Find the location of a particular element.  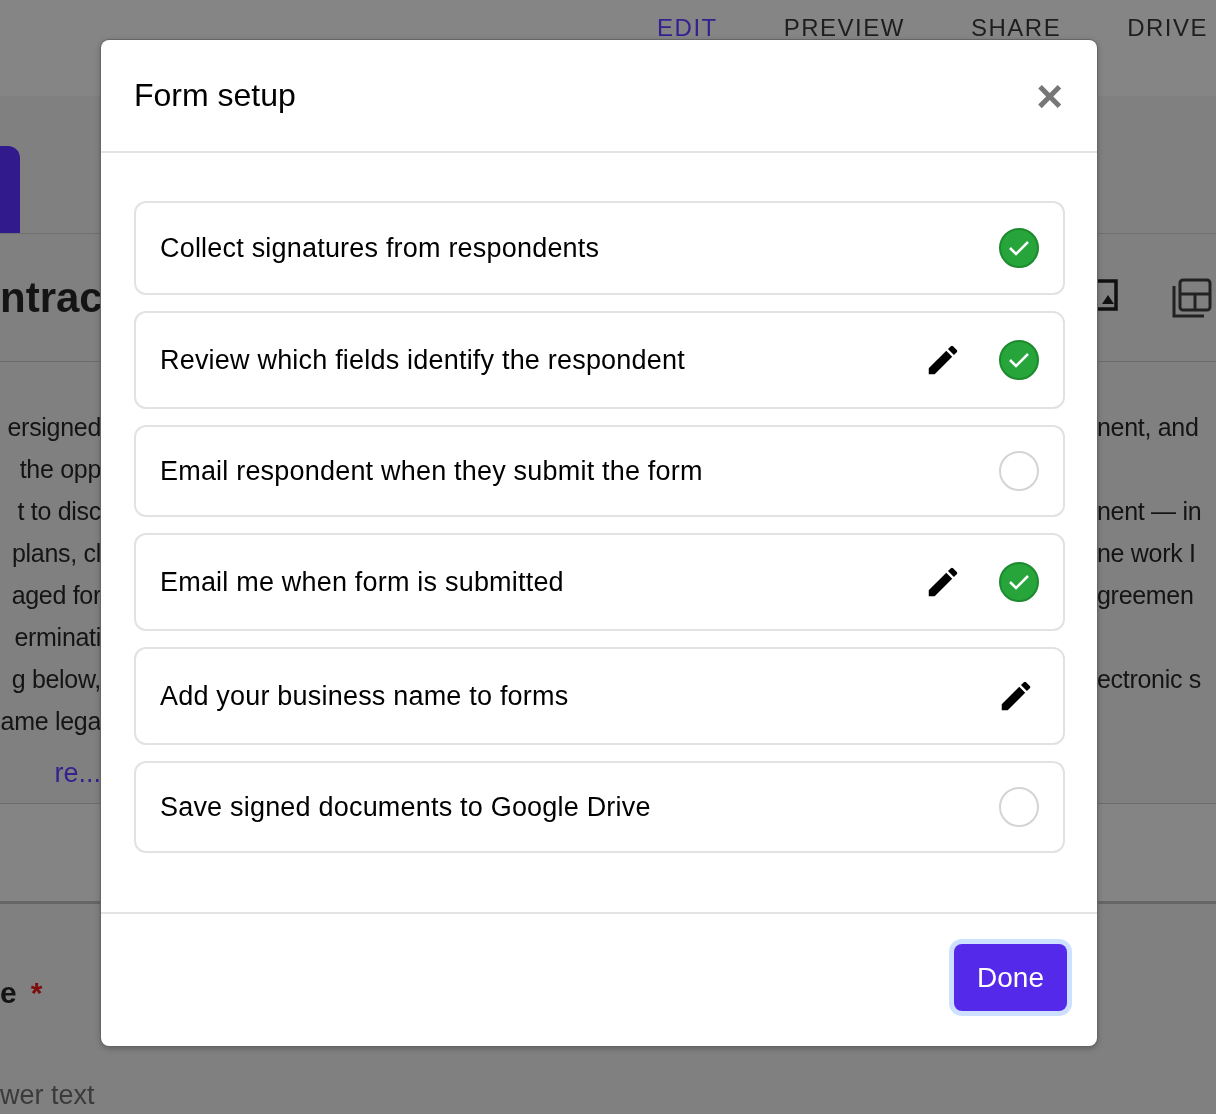

setting-card: Email me when form is submitted is located at coordinates (599, 582).